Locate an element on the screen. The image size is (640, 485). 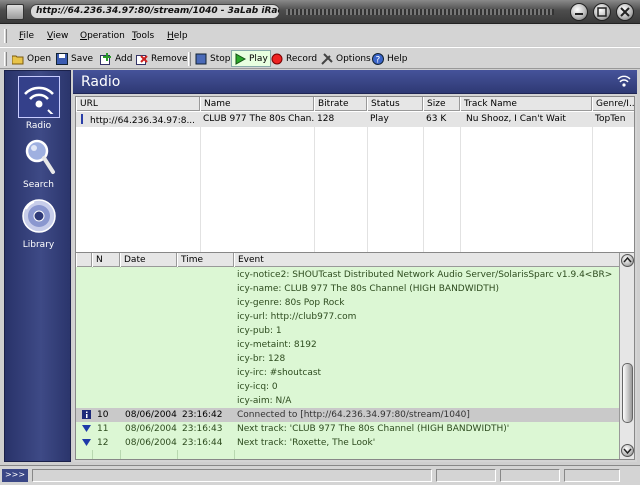
menu-help: Help is located at coordinates (177, 36).